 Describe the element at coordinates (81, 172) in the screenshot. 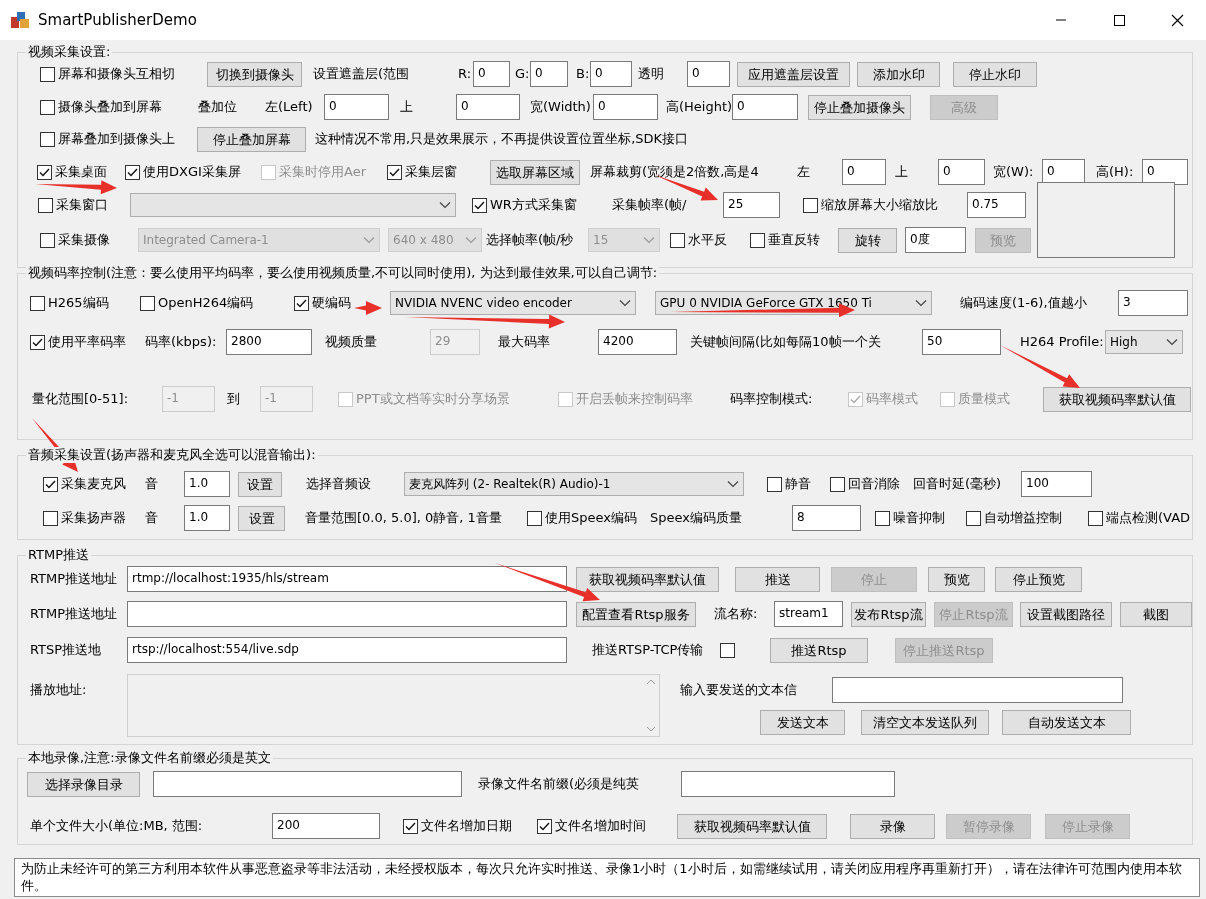

I see `checkbox: 采集桌面` at that location.